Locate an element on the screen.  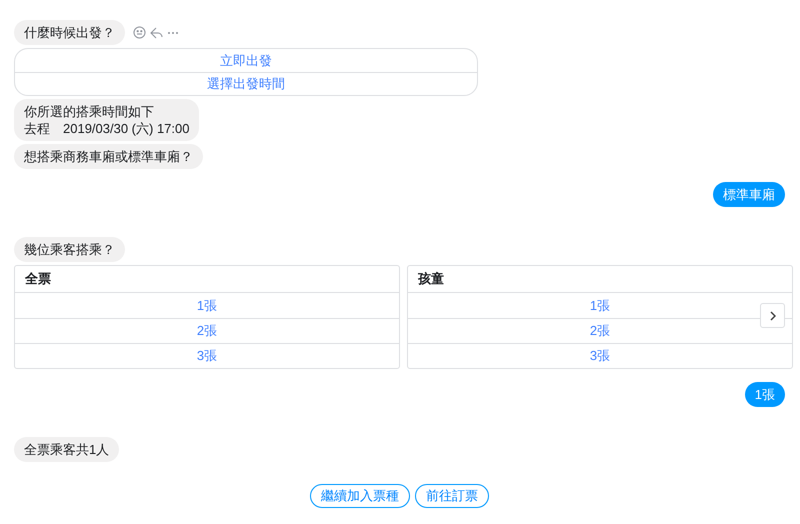
reply-option: 選擇出發時間 is located at coordinates (246, 83).